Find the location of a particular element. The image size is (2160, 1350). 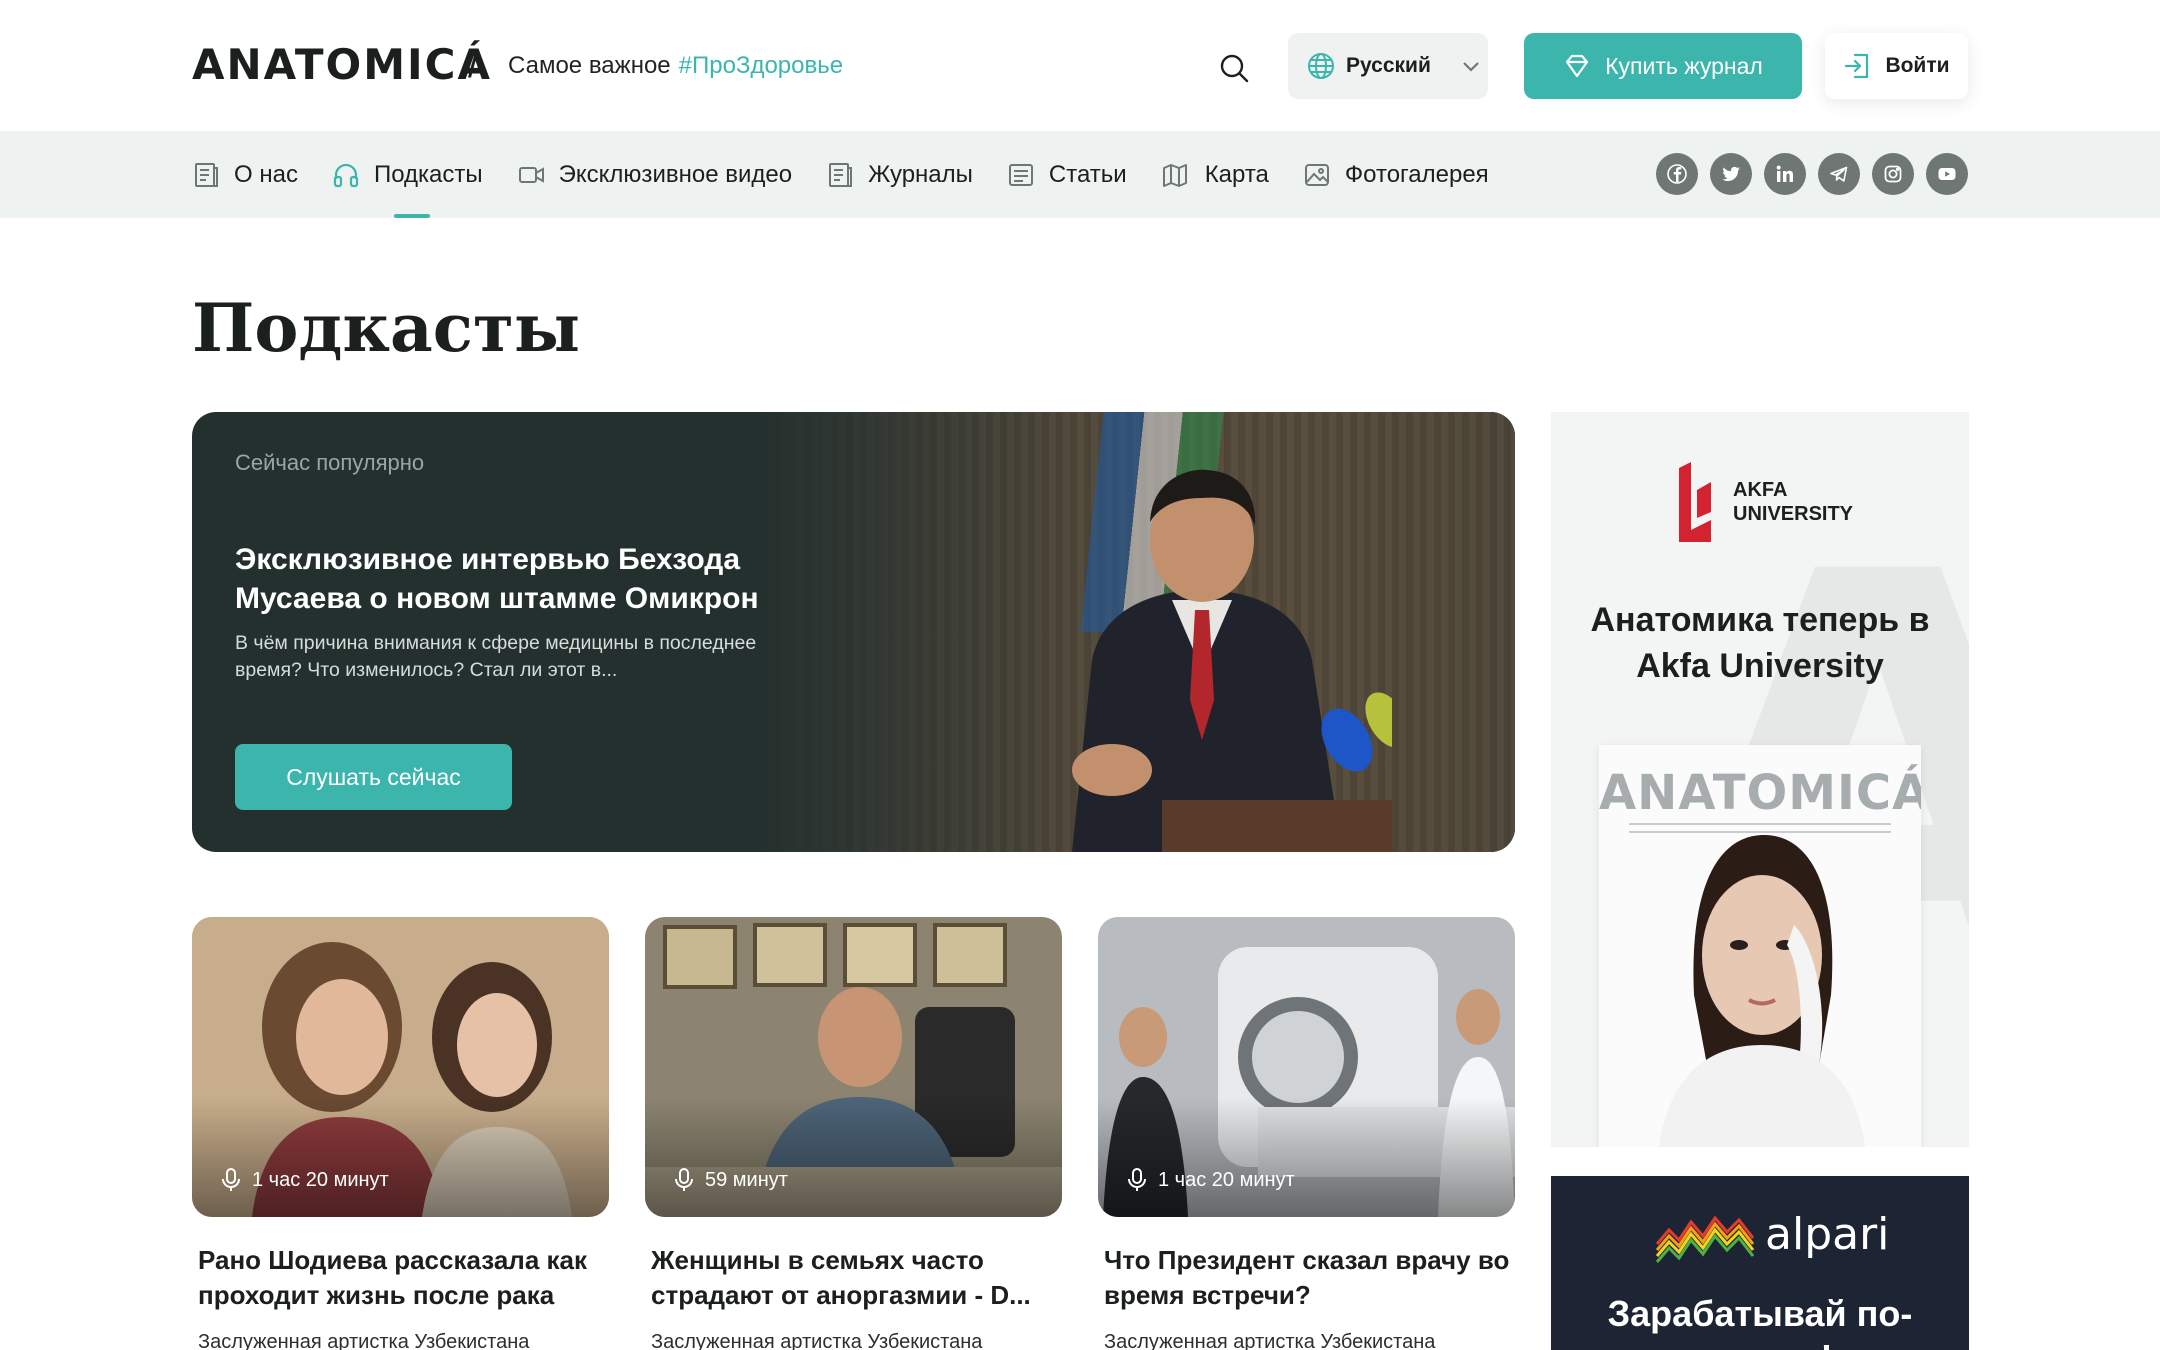

nav-label: О нас is located at coordinates (266, 174).